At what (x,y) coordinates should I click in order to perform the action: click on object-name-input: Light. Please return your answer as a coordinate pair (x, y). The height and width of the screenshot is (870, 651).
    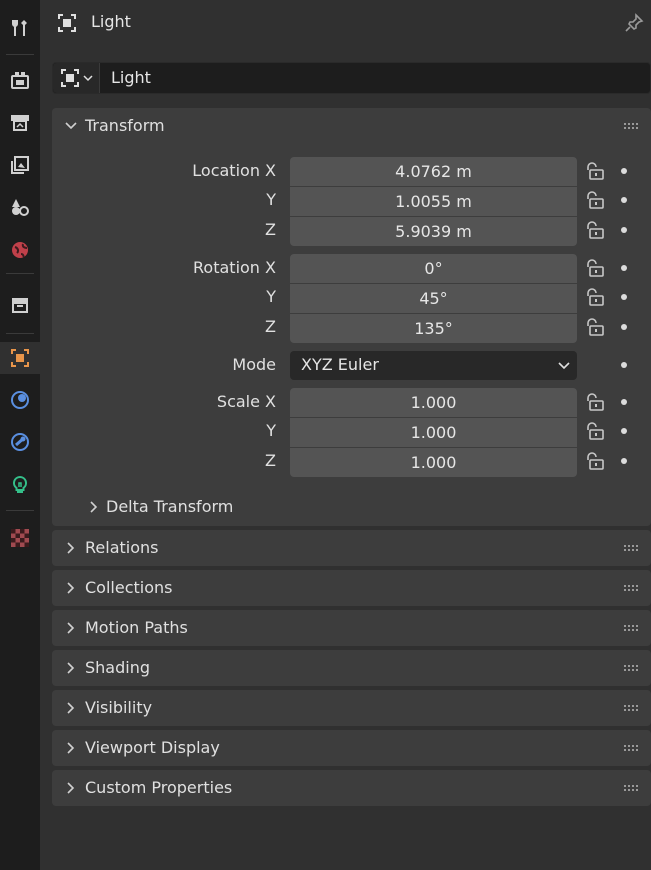
    Looking at the image, I should click on (131, 77).